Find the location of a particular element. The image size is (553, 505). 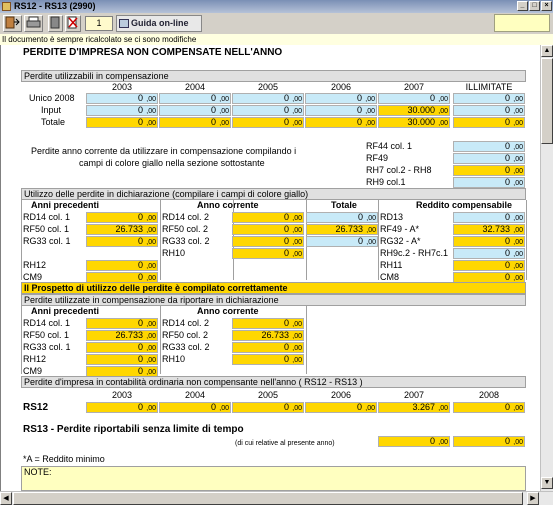

maximize-icon: □ is located at coordinates (534, 6).